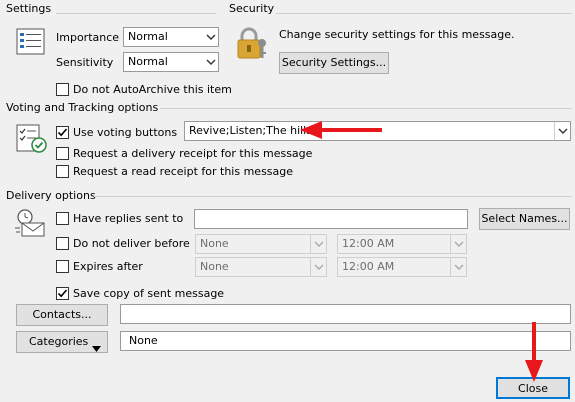 Image resolution: width=575 pixels, height=402 pixels. What do you see at coordinates (128, 218) in the screenshot?
I see `have-replies-label: Have replies sent to` at bounding box center [128, 218].